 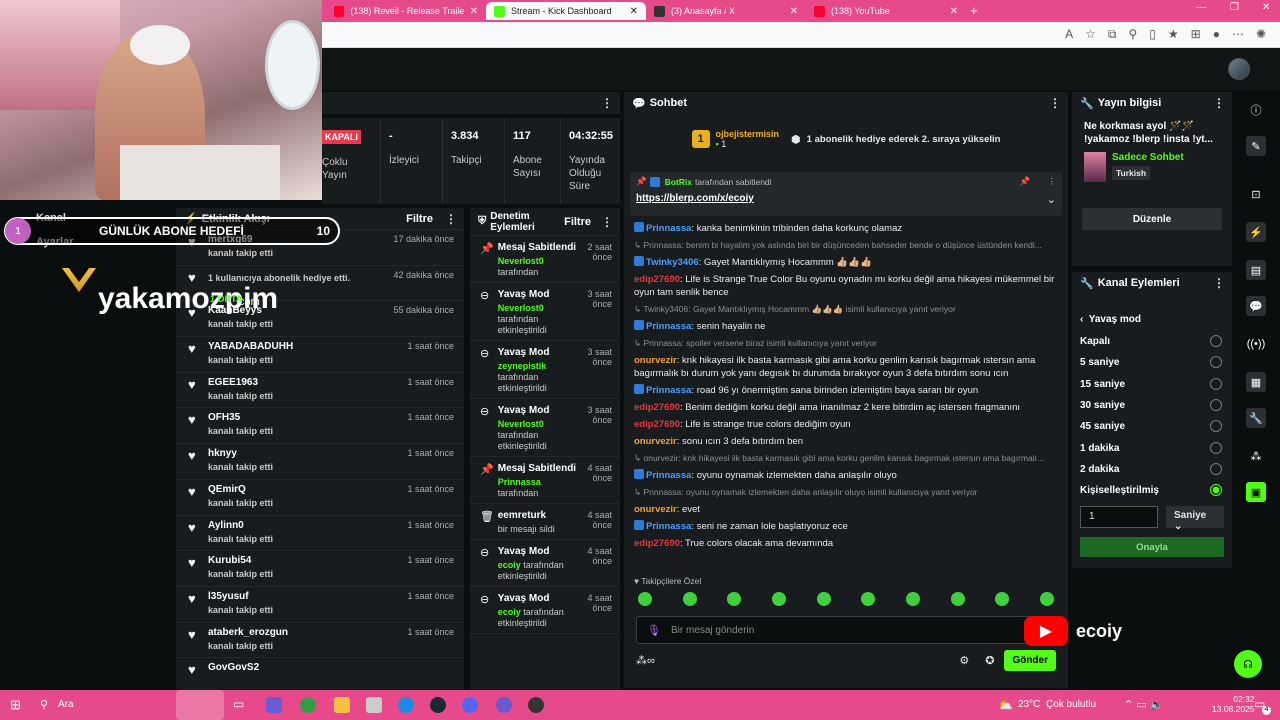 I want to click on windows-start-icon: ⊞, so click(x=15, y=705).